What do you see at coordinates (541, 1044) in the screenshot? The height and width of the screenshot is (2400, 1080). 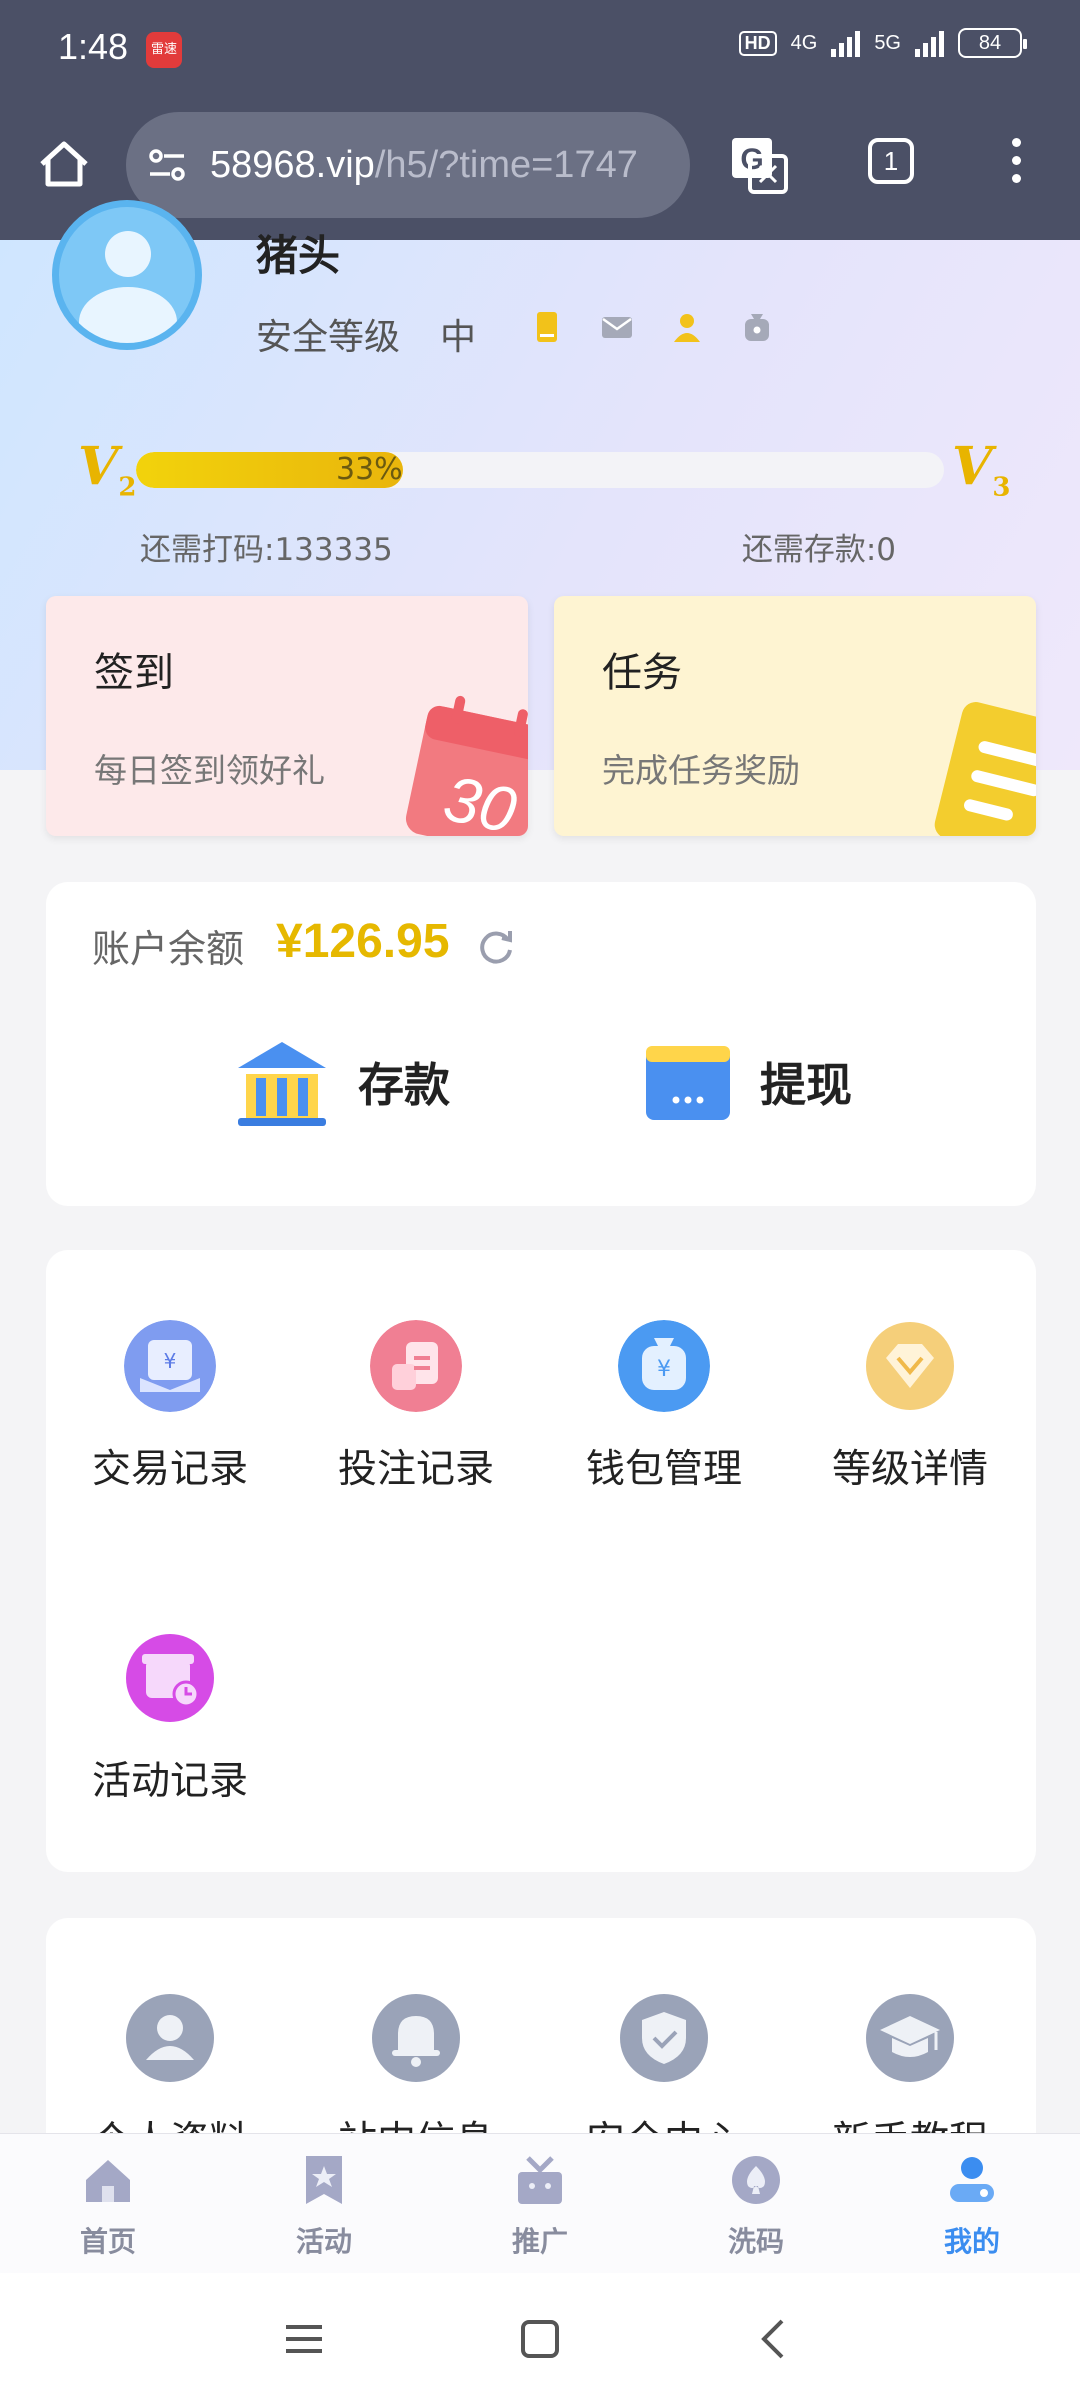 I see `balance-panel: 账户余额 ¥126.95 存款 提现` at bounding box center [541, 1044].